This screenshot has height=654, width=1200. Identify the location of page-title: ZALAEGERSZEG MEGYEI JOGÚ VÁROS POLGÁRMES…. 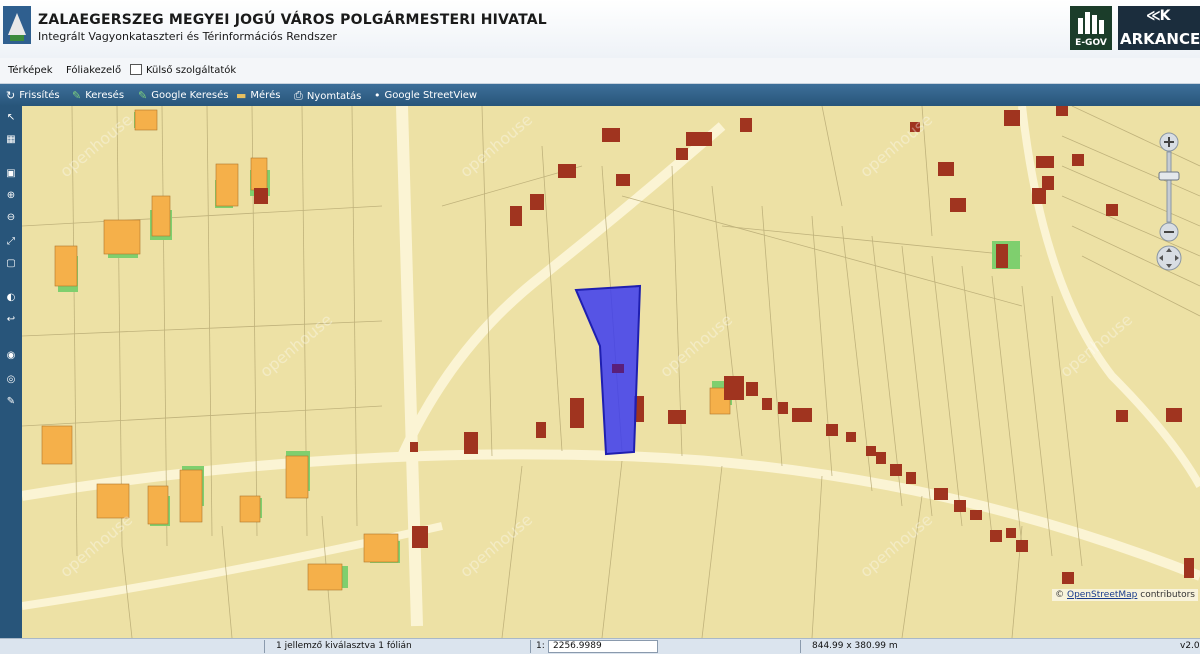
(292, 20).